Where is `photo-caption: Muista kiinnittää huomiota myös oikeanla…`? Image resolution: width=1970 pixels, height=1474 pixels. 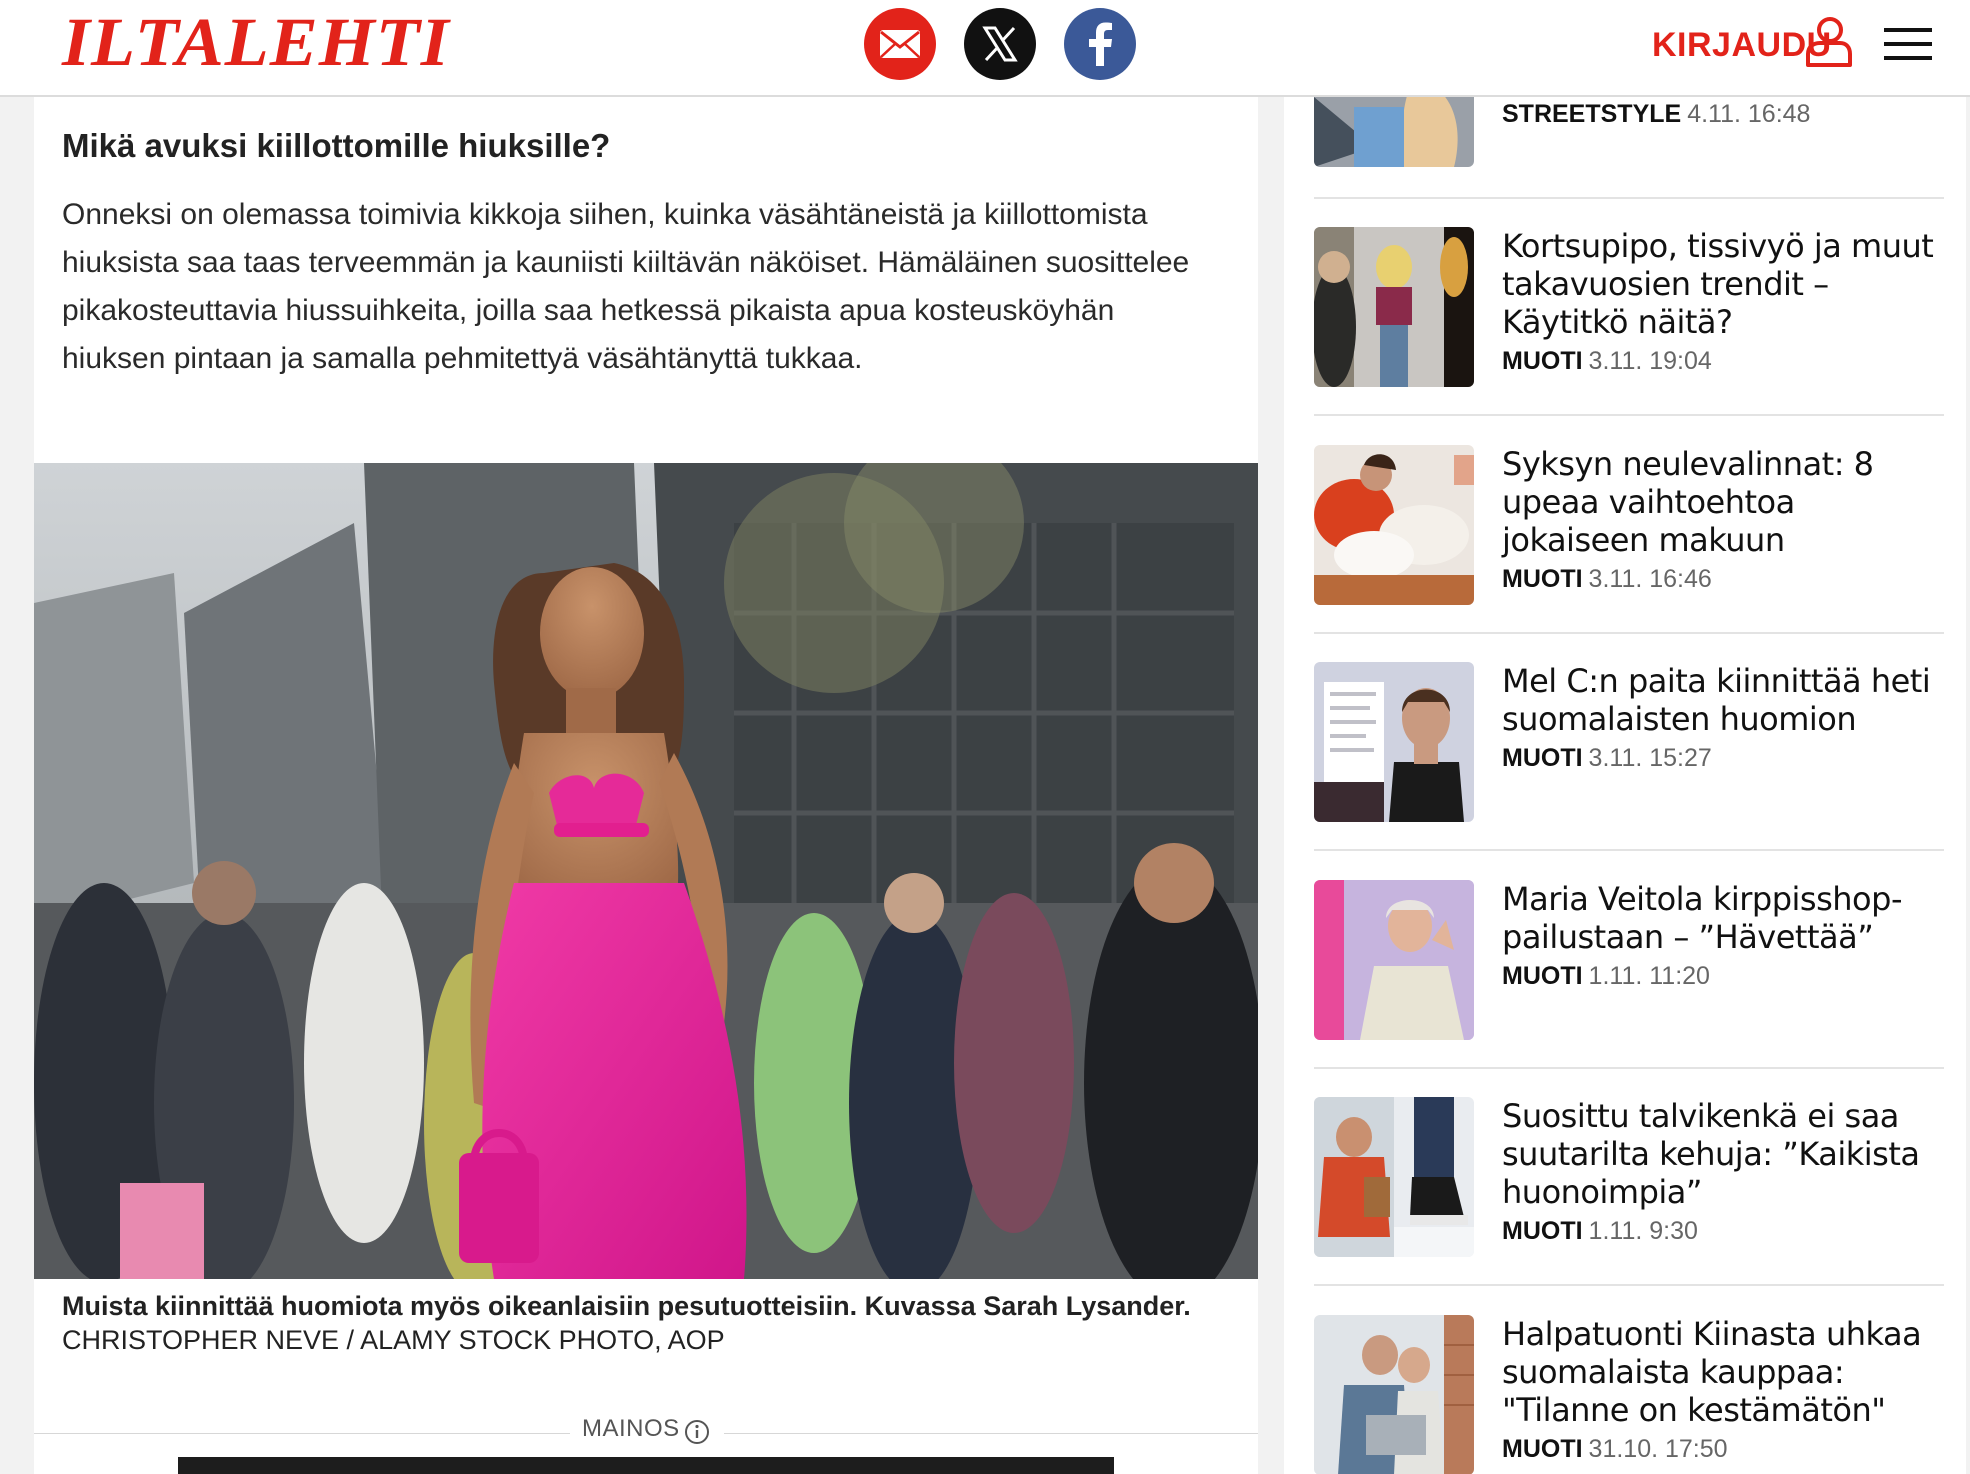 photo-caption: Muista kiinnittää huomiota myös oikeanla… is located at coordinates (637, 1323).